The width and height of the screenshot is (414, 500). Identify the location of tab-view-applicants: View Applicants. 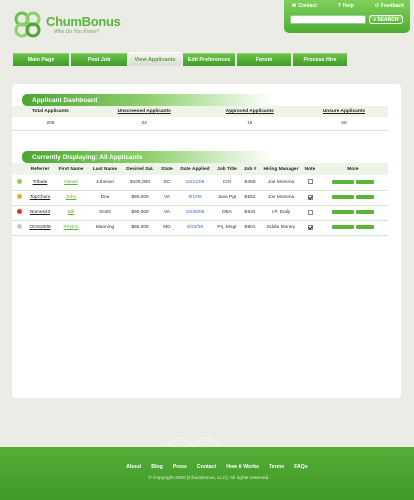
(155, 59).